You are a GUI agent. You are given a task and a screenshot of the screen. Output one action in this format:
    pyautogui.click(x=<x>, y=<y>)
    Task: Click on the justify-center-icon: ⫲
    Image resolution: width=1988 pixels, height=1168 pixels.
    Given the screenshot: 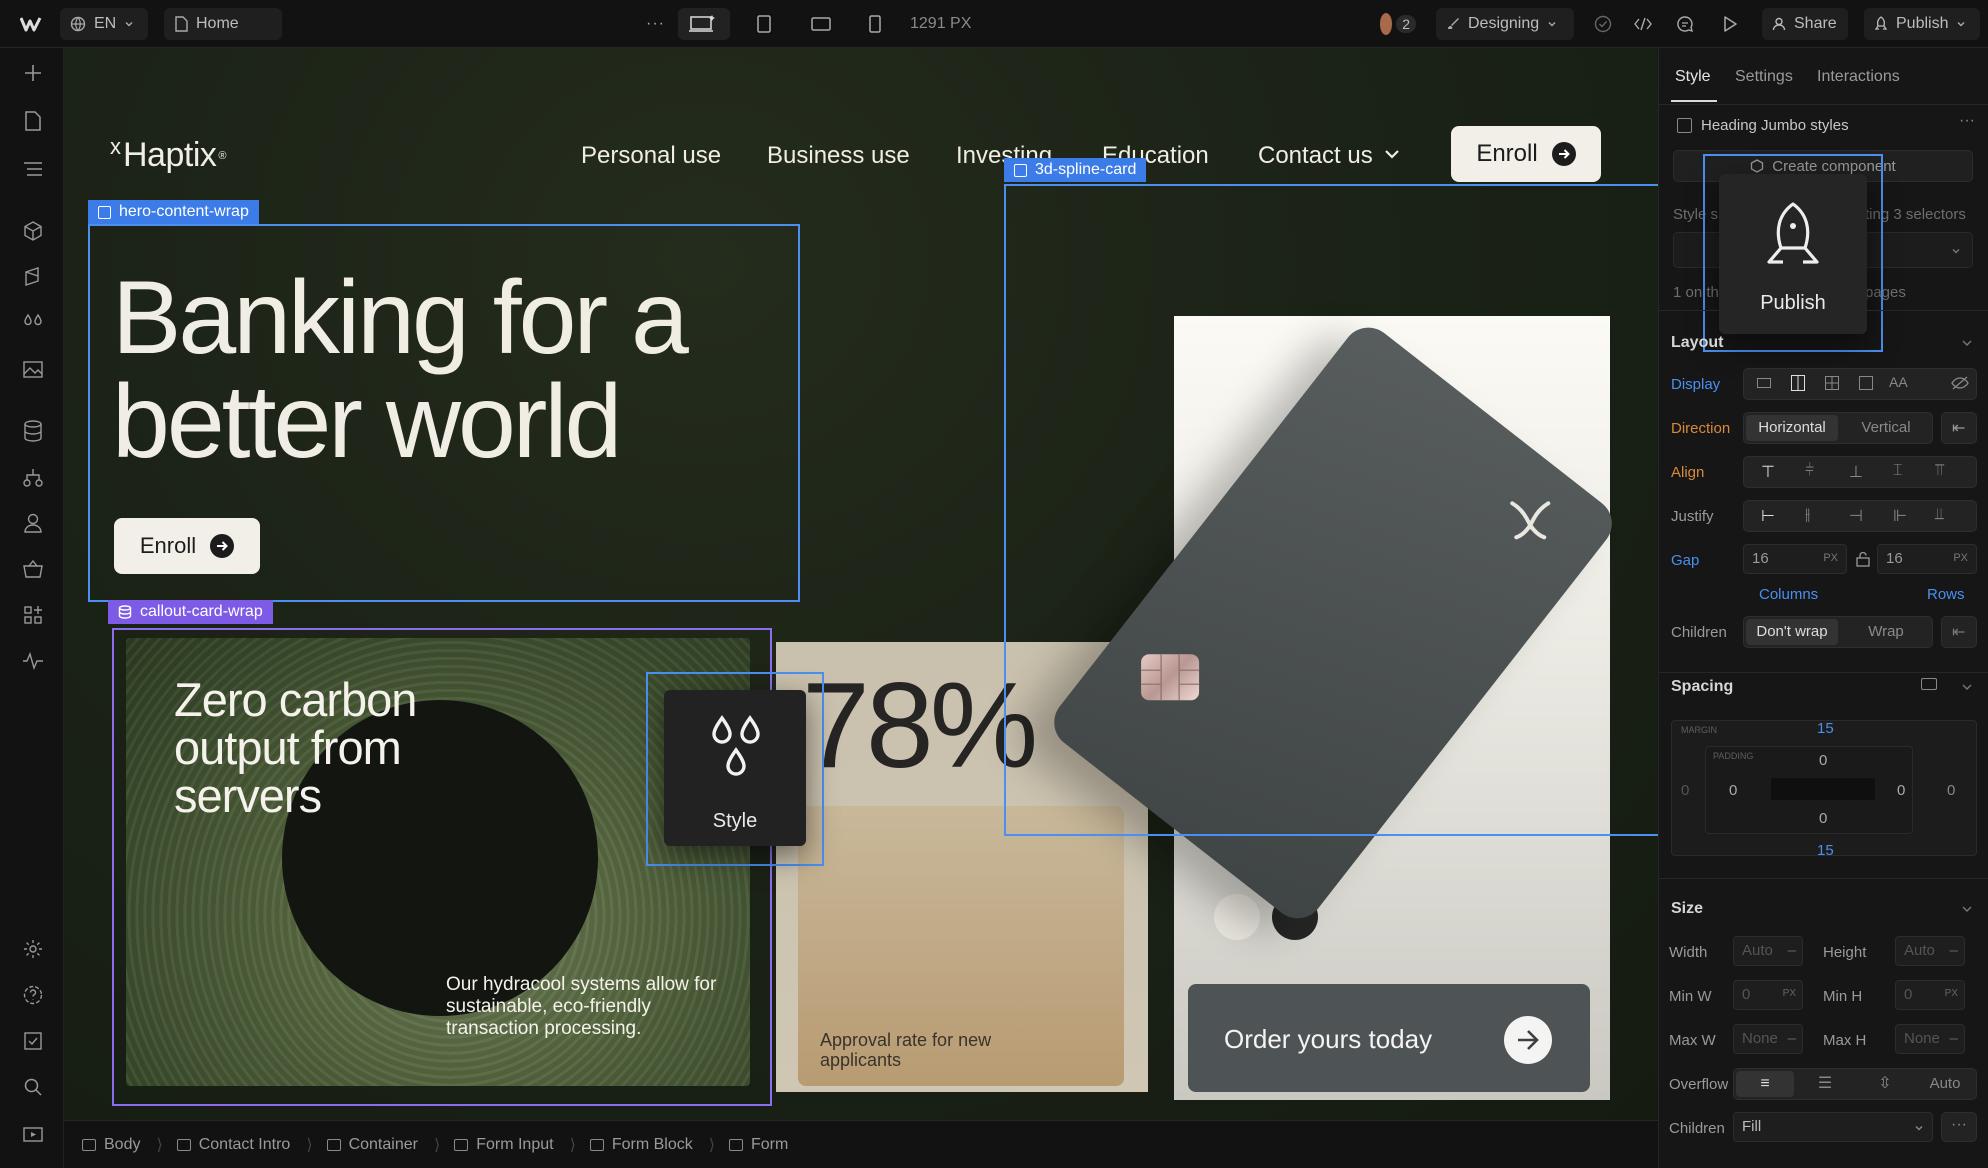 What is the action you would take?
    pyautogui.click(x=1807, y=515)
    